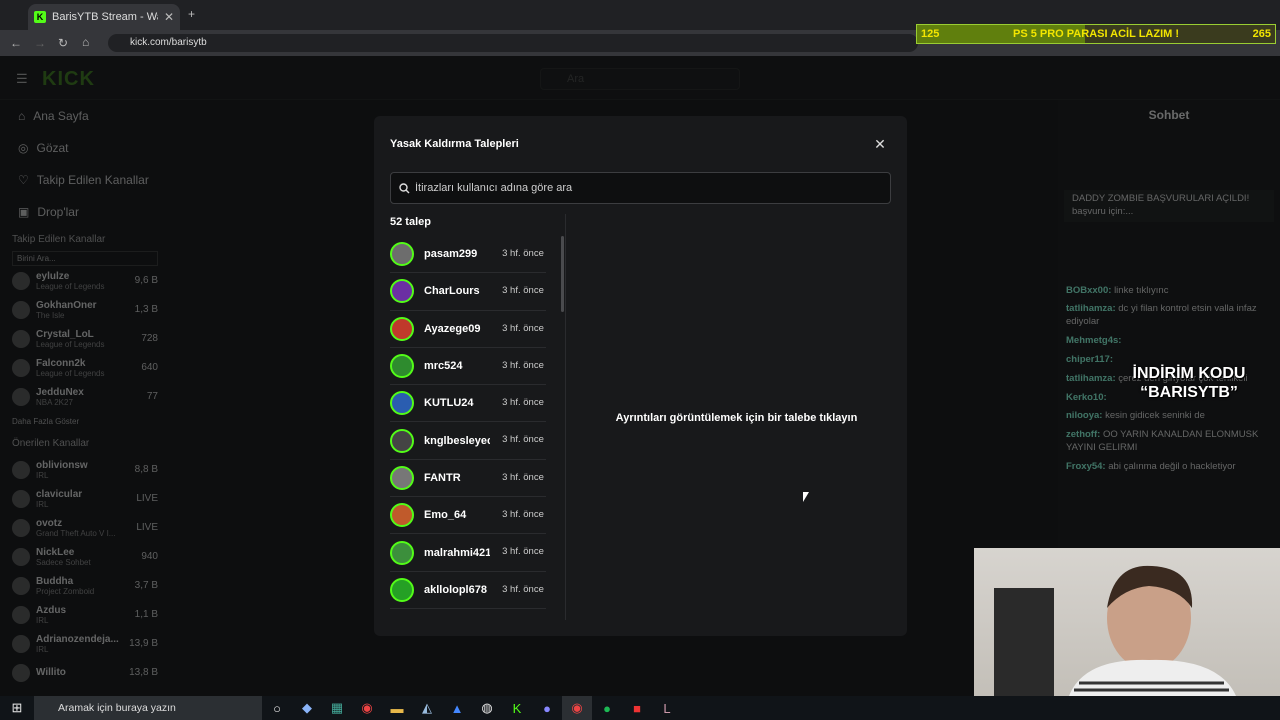  Describe the element at coordinates (85, 42) in the screenshot. I see `home-icon: ⌂` at that location.